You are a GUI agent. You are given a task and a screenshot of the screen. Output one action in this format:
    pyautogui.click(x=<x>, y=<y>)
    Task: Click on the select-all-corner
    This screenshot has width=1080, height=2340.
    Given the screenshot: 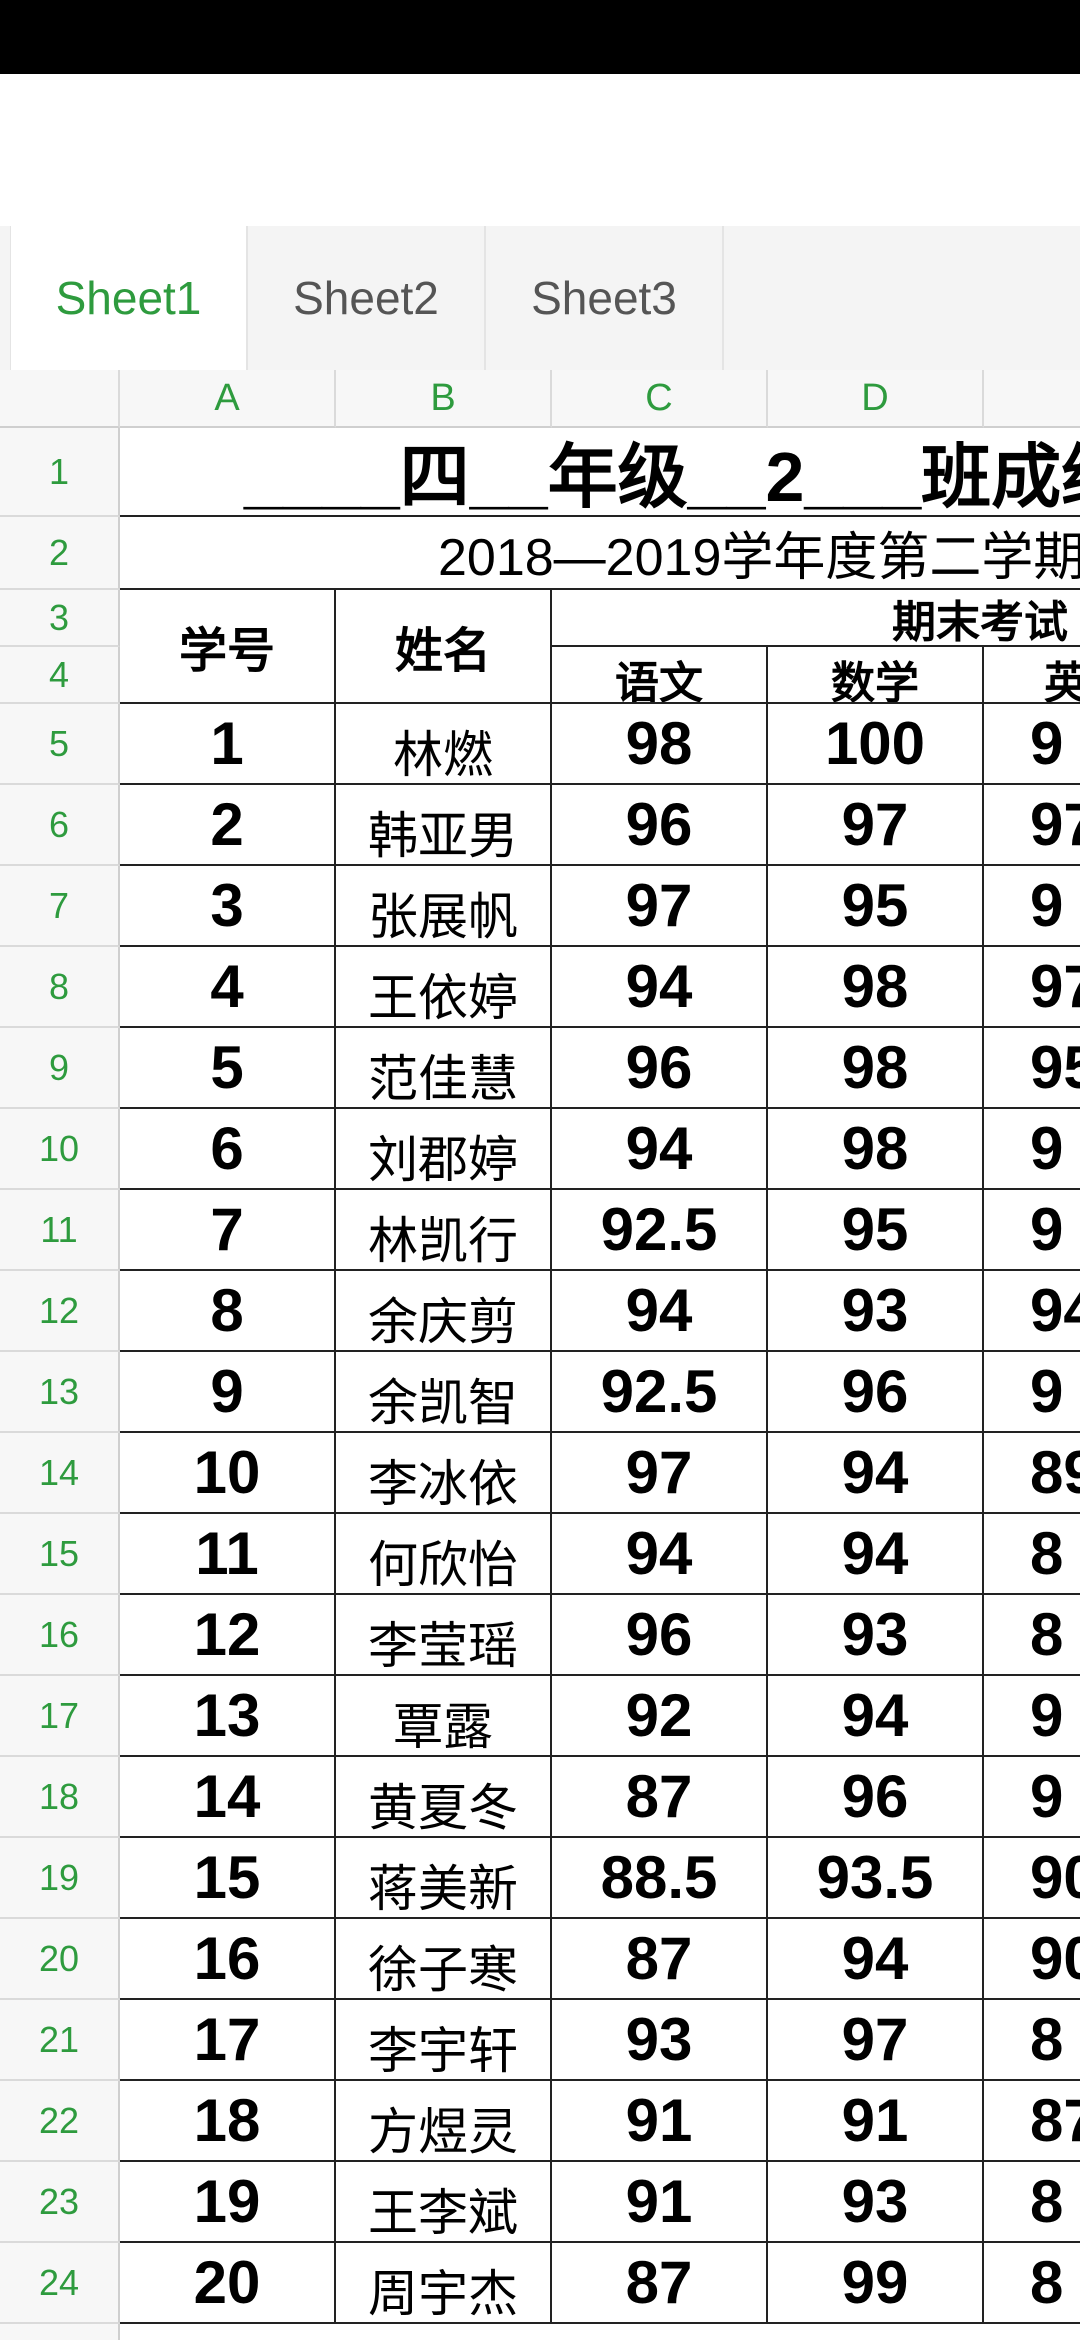 What is the action you would take?
    pyautogui.click(x=60, y=399)
    